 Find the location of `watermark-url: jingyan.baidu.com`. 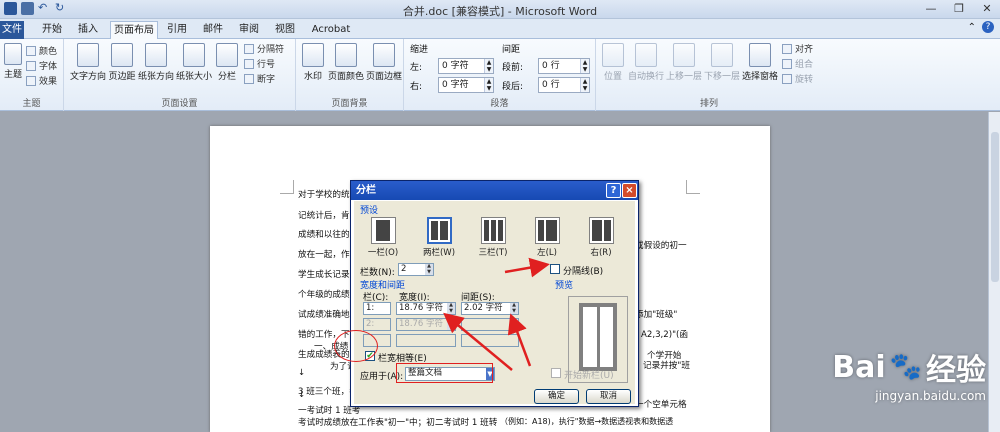

watermark-url: jingyan.baidu.com is located at coordinates (930, 396).